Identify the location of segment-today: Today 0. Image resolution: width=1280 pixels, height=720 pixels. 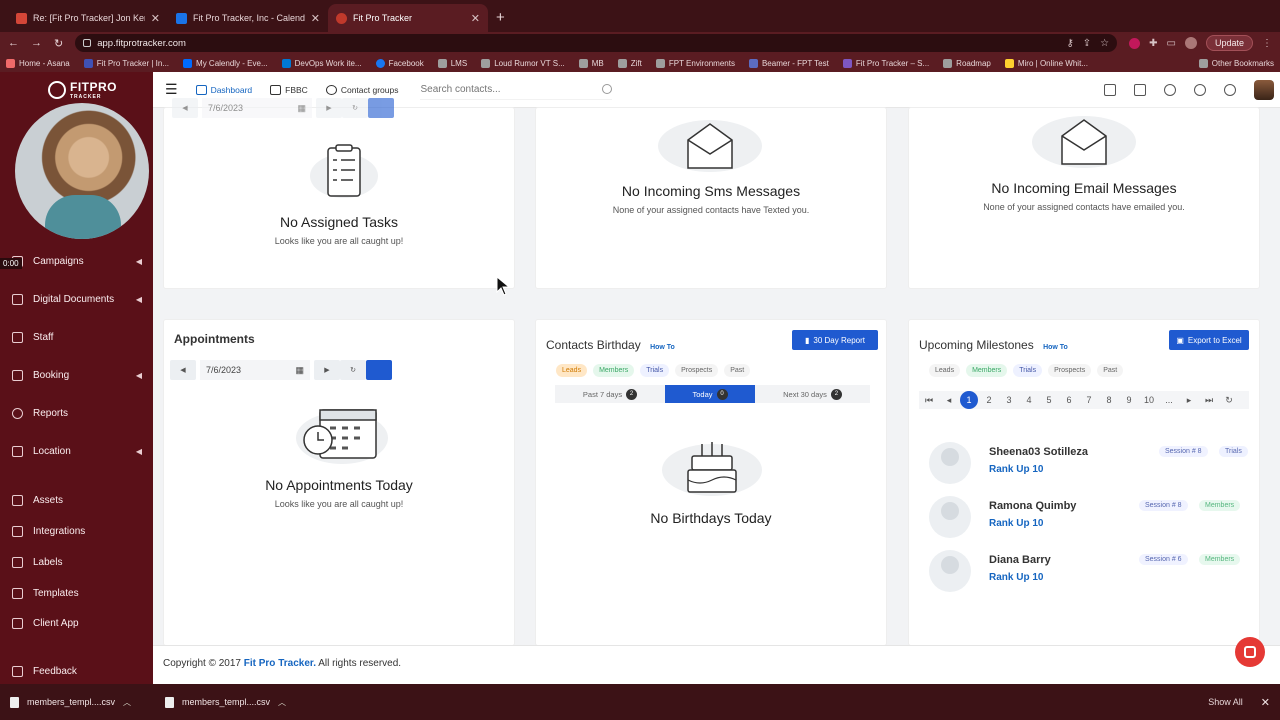
(710, 394).